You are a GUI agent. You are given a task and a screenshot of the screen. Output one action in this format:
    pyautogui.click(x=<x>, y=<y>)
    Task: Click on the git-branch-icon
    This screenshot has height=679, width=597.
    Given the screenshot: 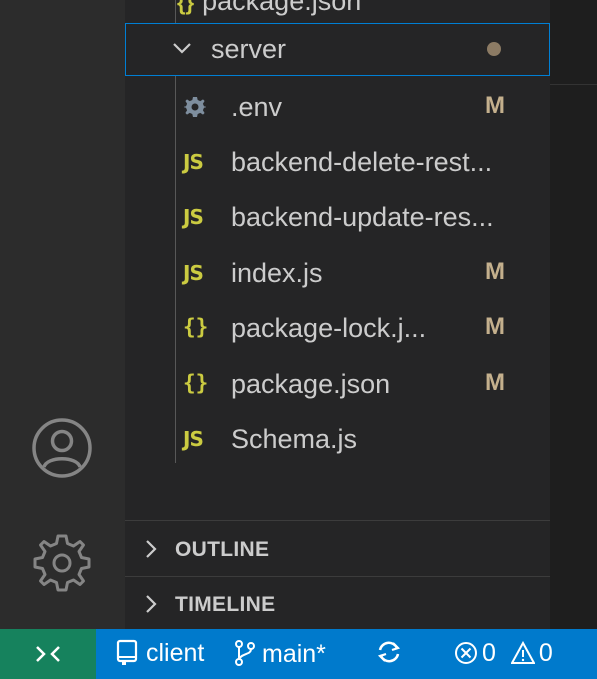 What is the action you would take?
    pyautogui.click(x=245, y=653)
    